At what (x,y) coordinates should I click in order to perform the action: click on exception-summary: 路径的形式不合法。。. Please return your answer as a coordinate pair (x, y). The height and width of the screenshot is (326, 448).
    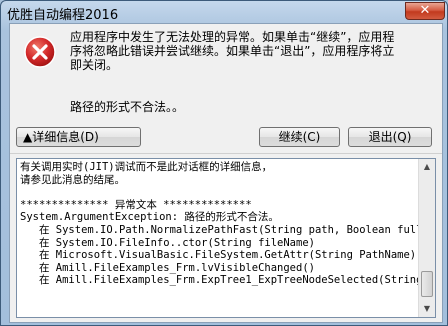
    Looking at the image, I should click on (127, 107).